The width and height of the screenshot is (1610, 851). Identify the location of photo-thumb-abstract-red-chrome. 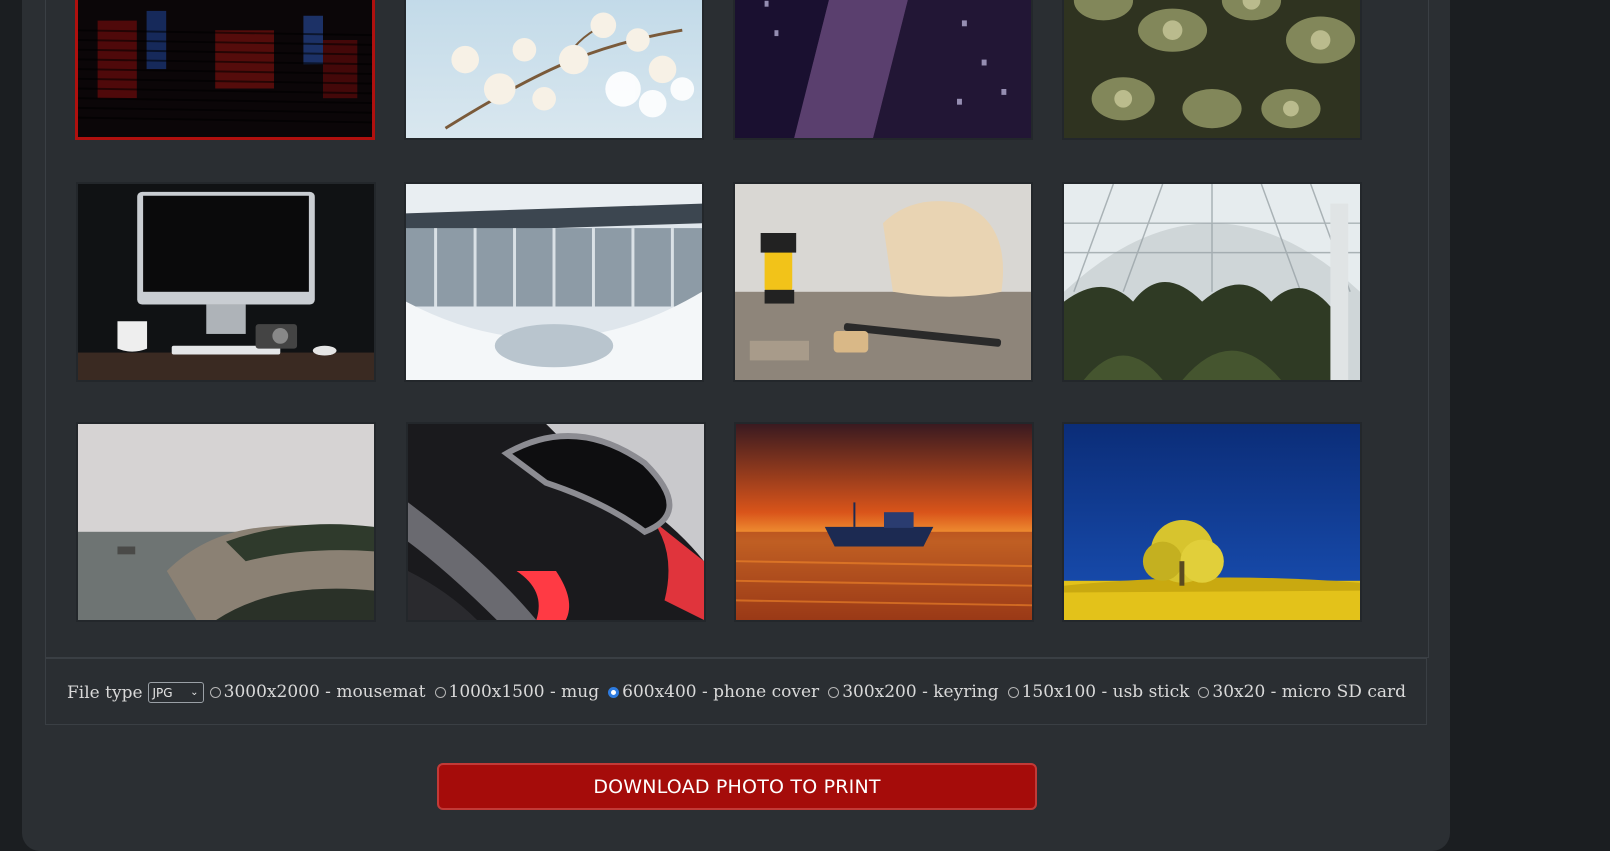
(556, 522).